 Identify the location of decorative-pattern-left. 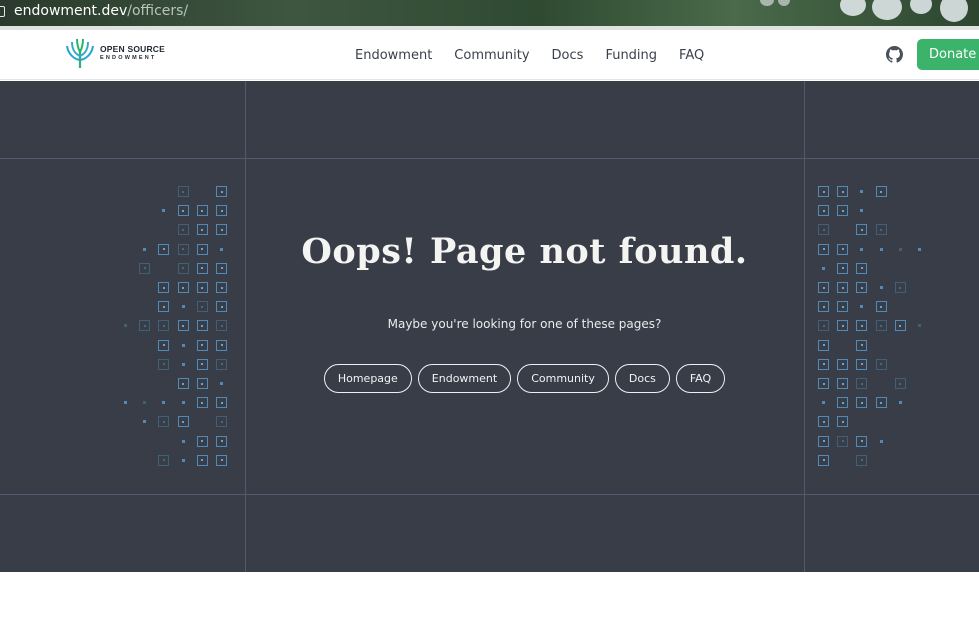
(180, 328).